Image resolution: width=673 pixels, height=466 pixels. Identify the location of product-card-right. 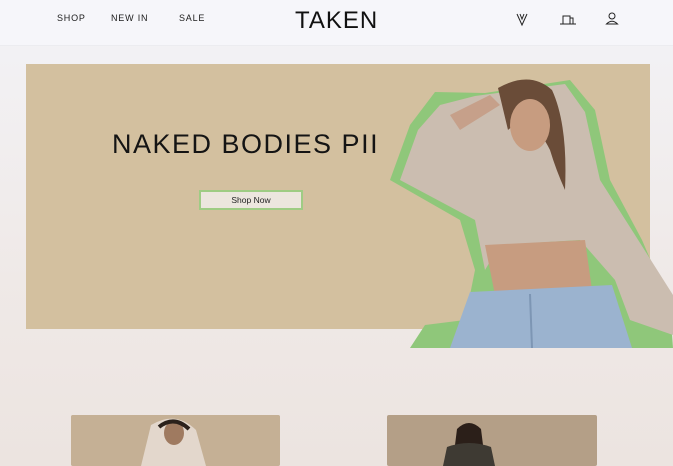
(492, 440).